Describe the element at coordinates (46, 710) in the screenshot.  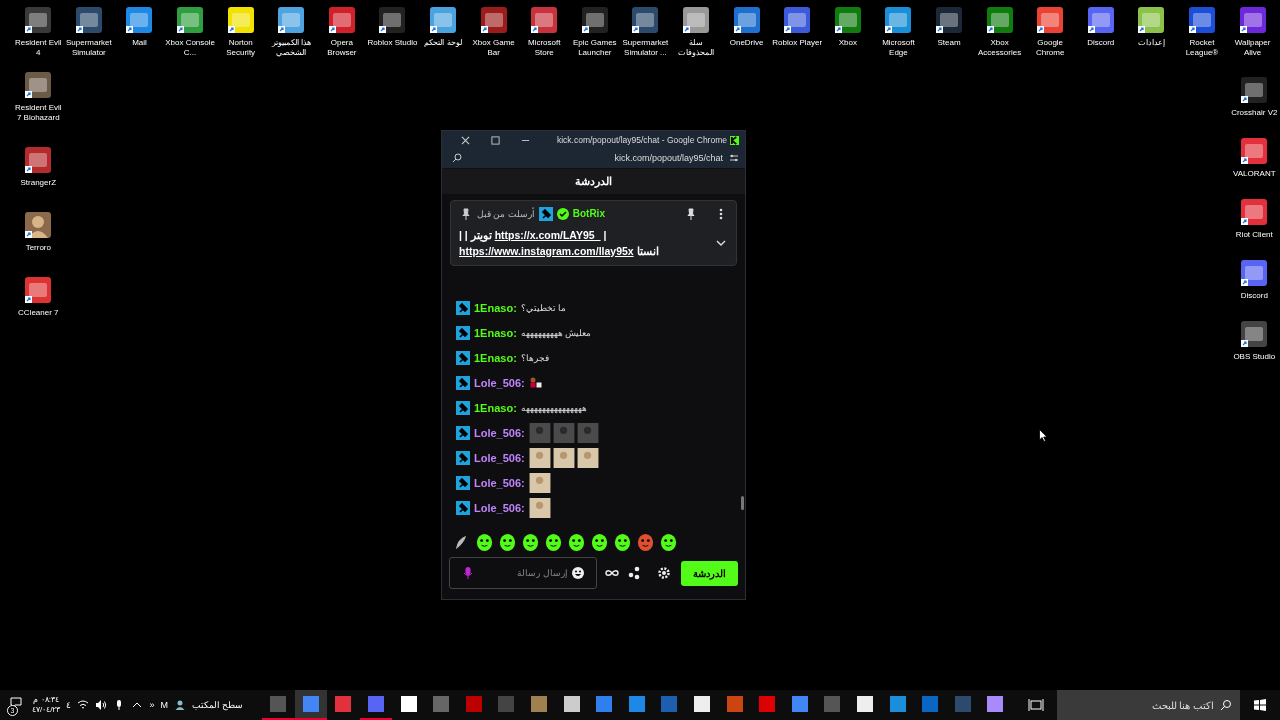
I see `clock-date: ٤٧/٠٤/٢٣` at that location.